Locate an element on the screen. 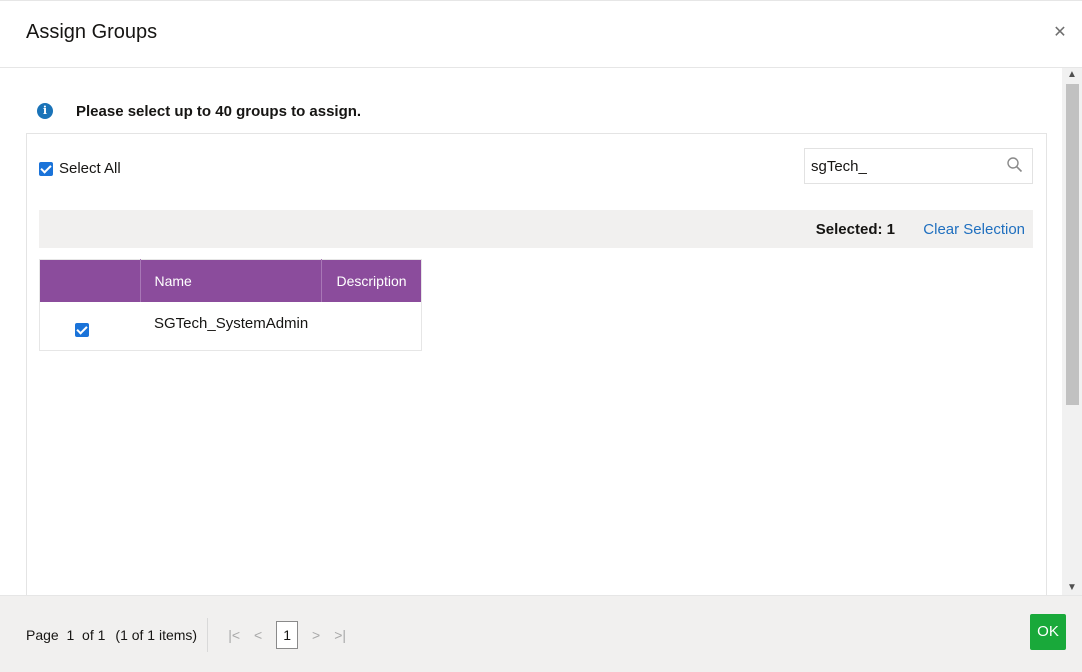  pager-divider is located at coordinates (208, 635).